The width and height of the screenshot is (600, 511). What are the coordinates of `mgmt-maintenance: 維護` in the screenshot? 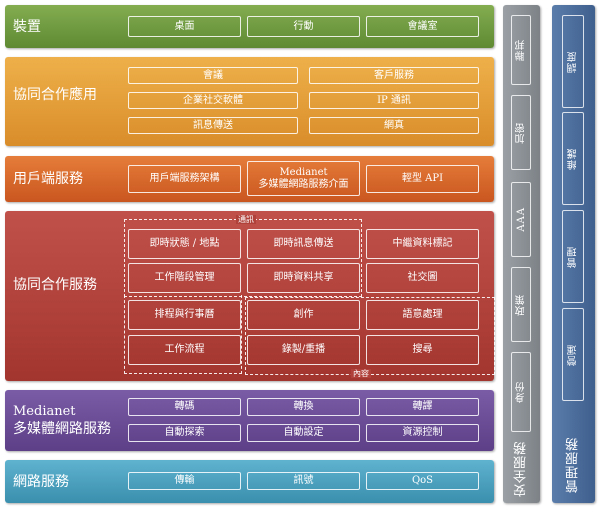 It's located at (573, 158).